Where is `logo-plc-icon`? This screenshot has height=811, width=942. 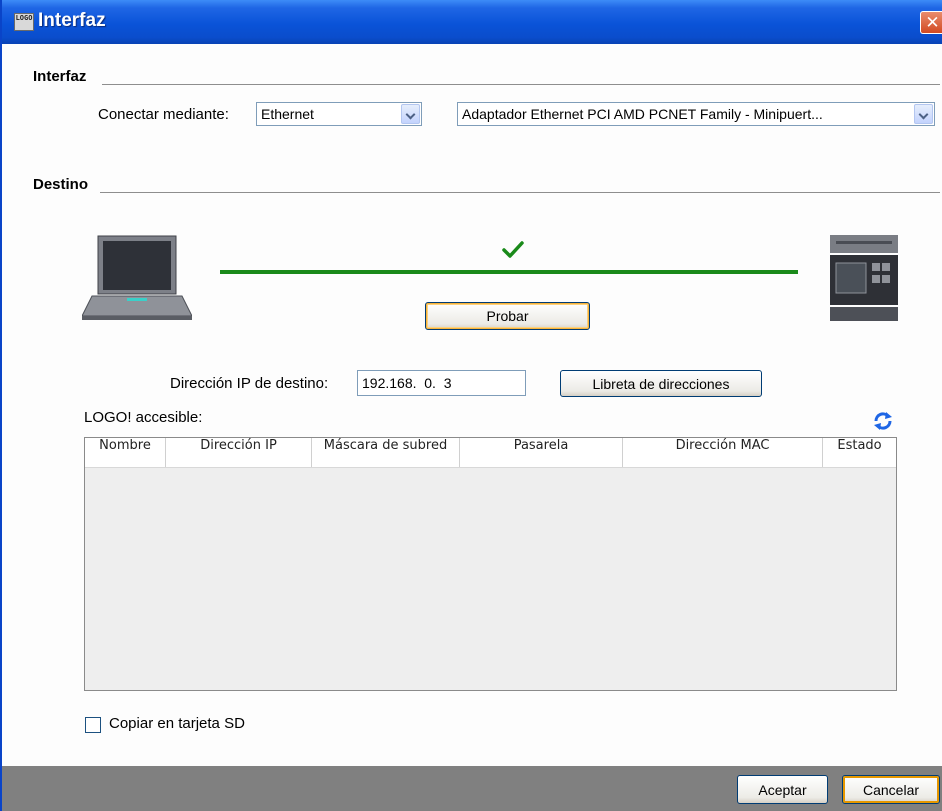
logo-plc-icon is located at coordinates (864, 278).